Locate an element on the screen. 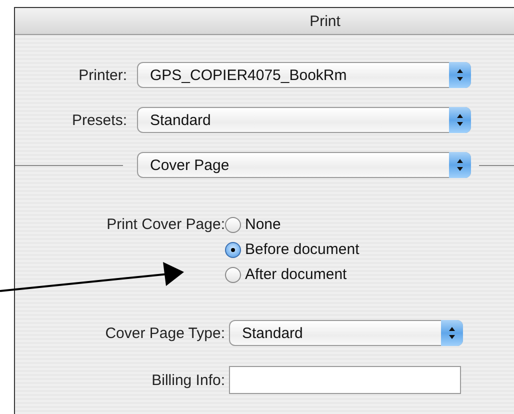 The height and width of the screenshot is (414, 514). radio-label: None is located at coordinates (263, 224).